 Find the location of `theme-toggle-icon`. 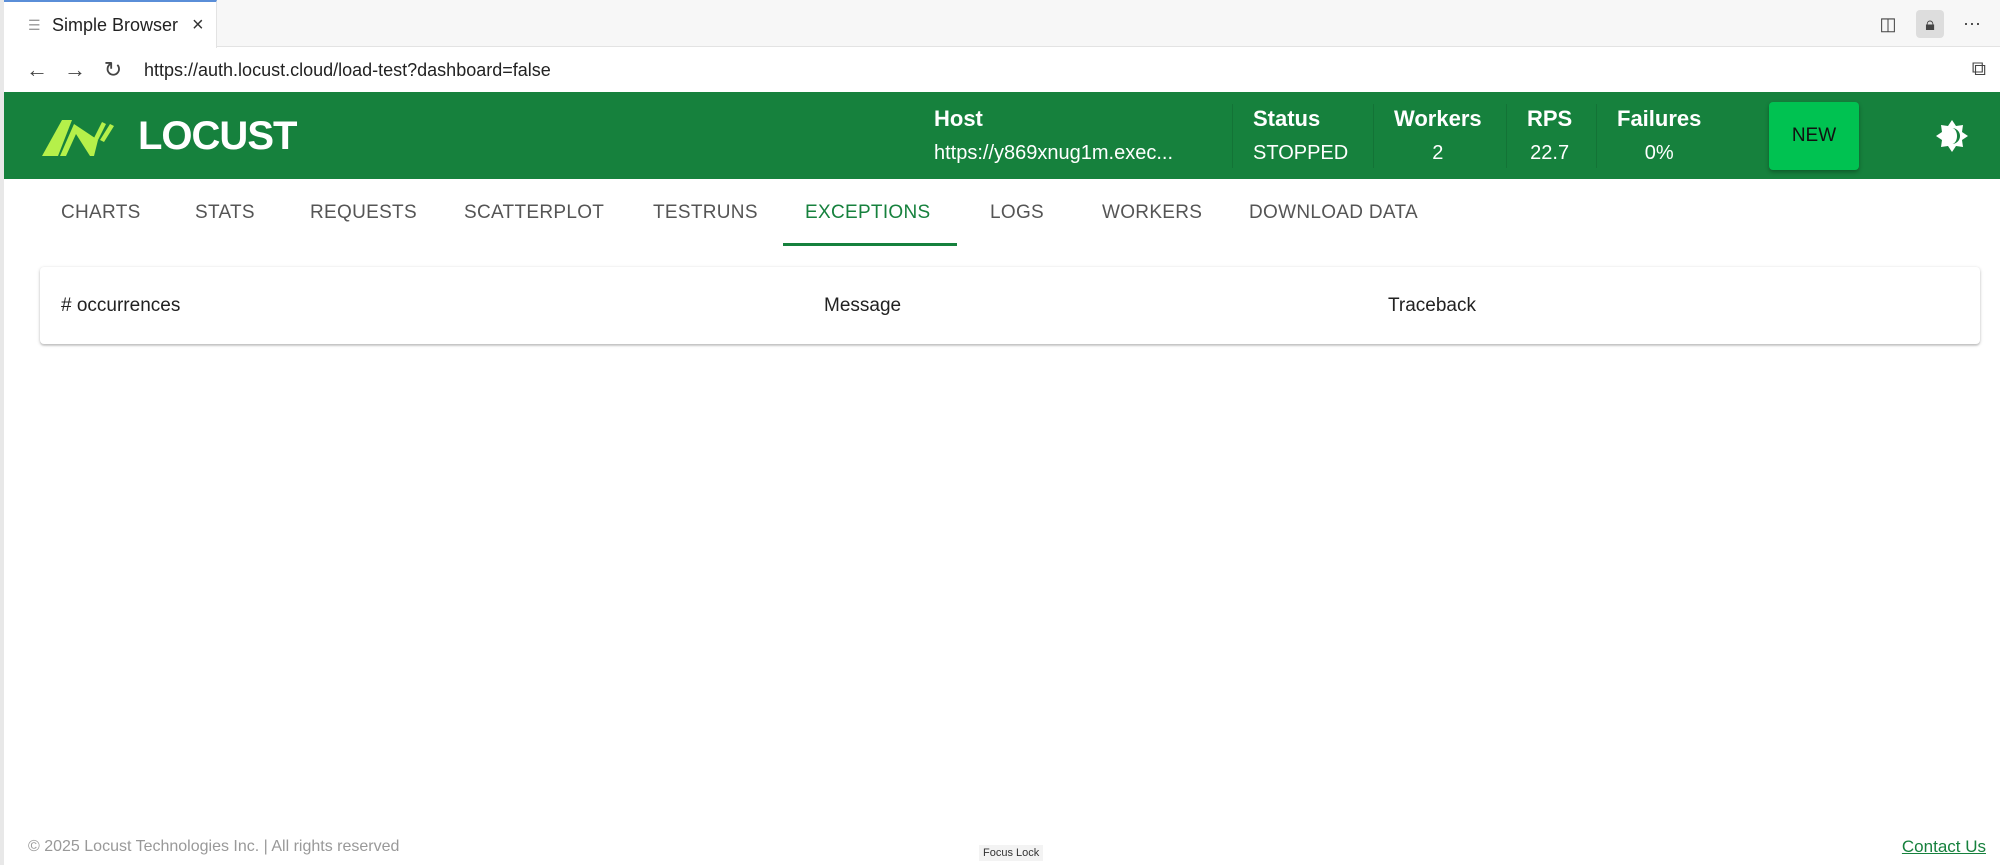

theme-toggle-icon is located at coordinates (1952, 136).